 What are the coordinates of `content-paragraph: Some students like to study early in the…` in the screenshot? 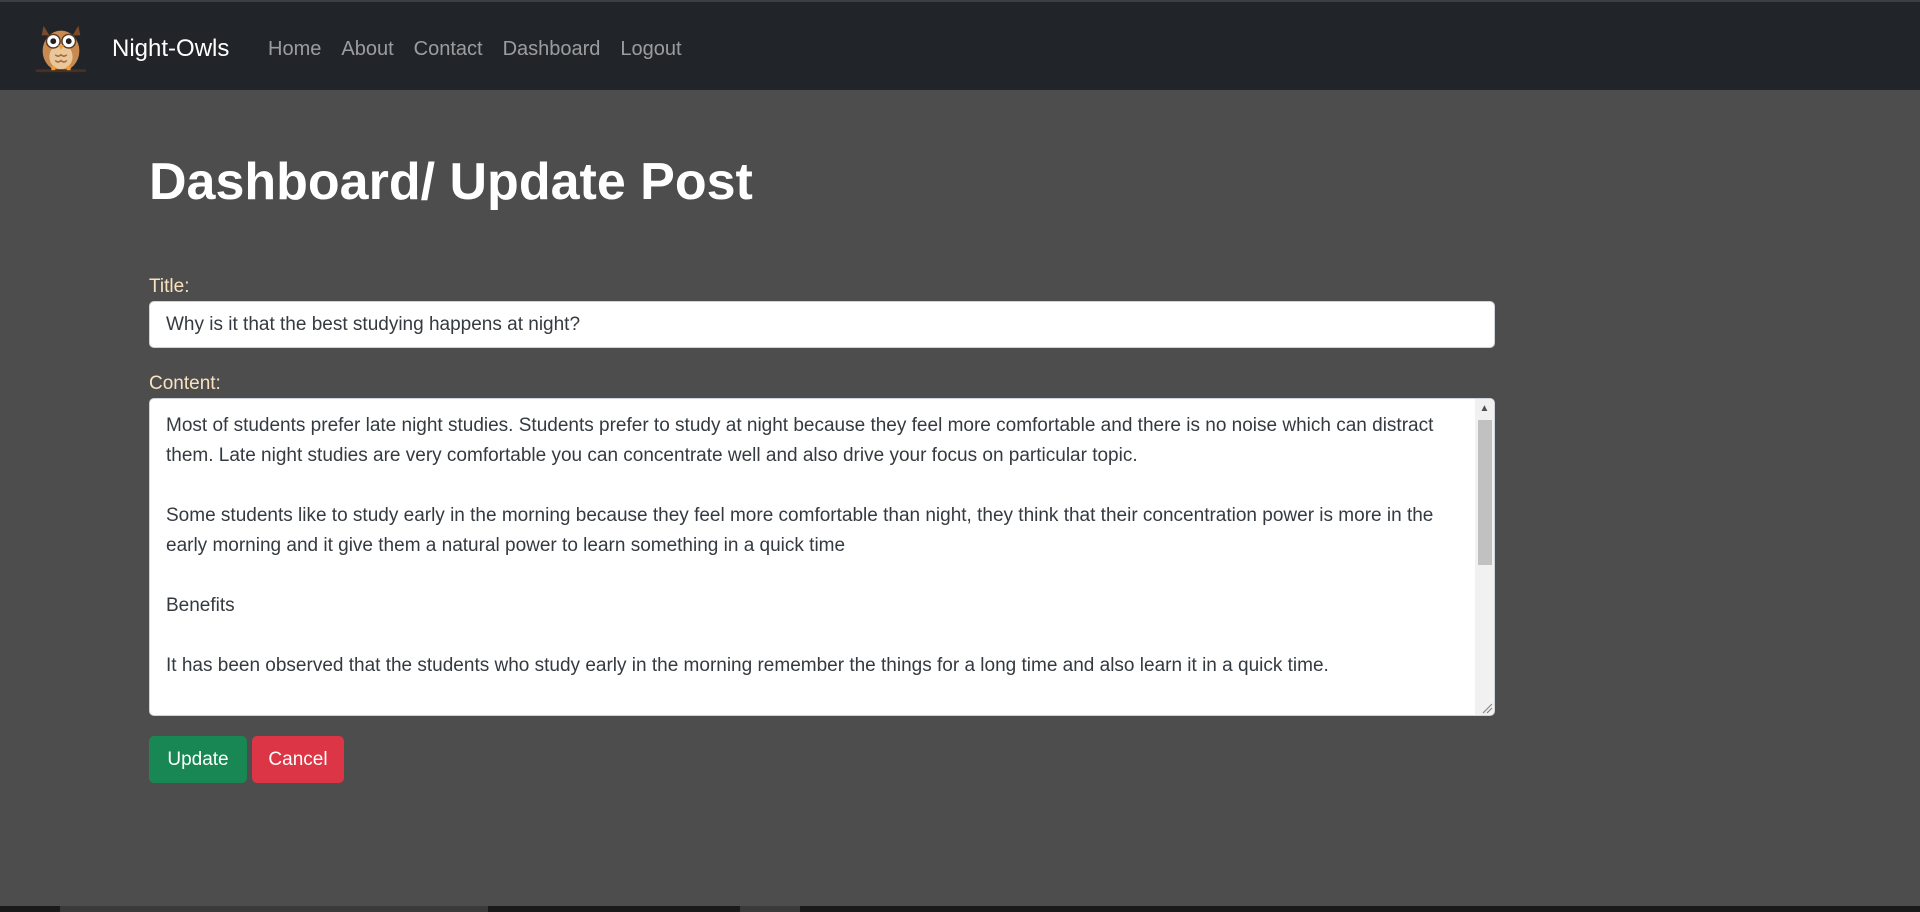 It's located at (800, 530).